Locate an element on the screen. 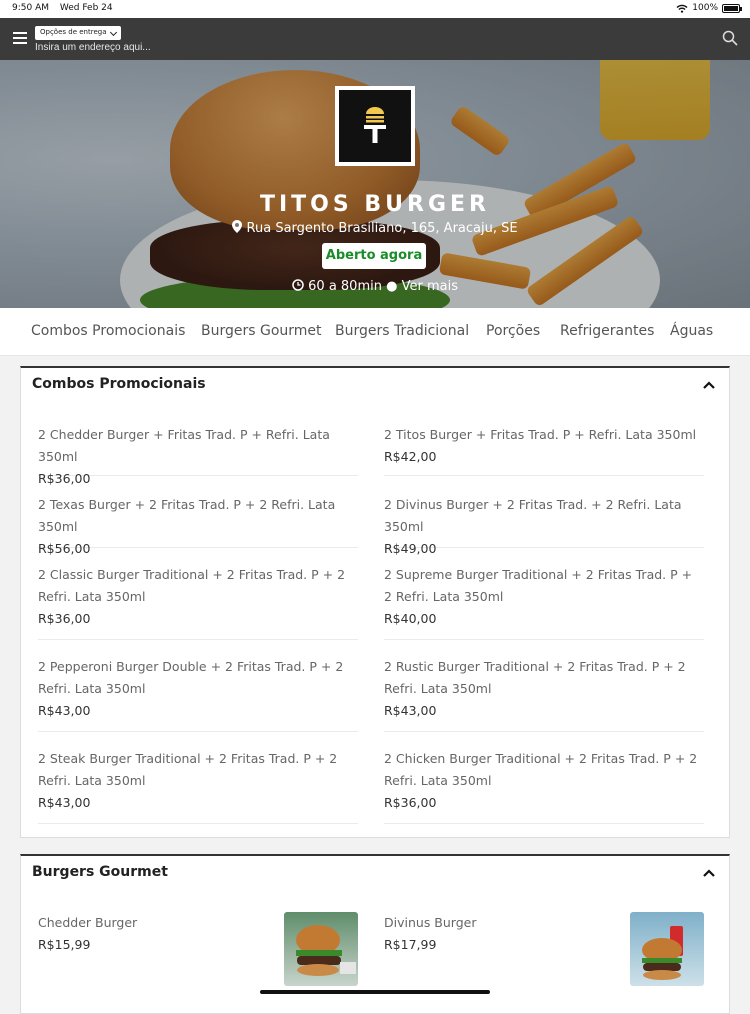  menu-item: Chedder Burger R$15,99 is located at coordinates (198, 951).